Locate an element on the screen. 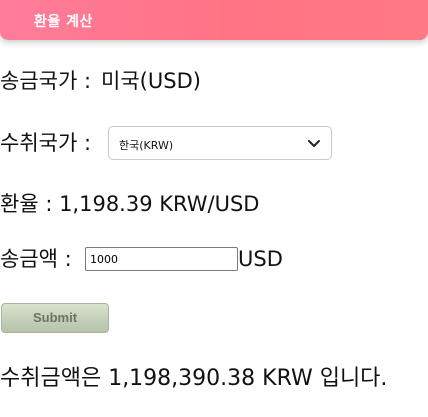  amount-input is located at coordinates (161, 259).